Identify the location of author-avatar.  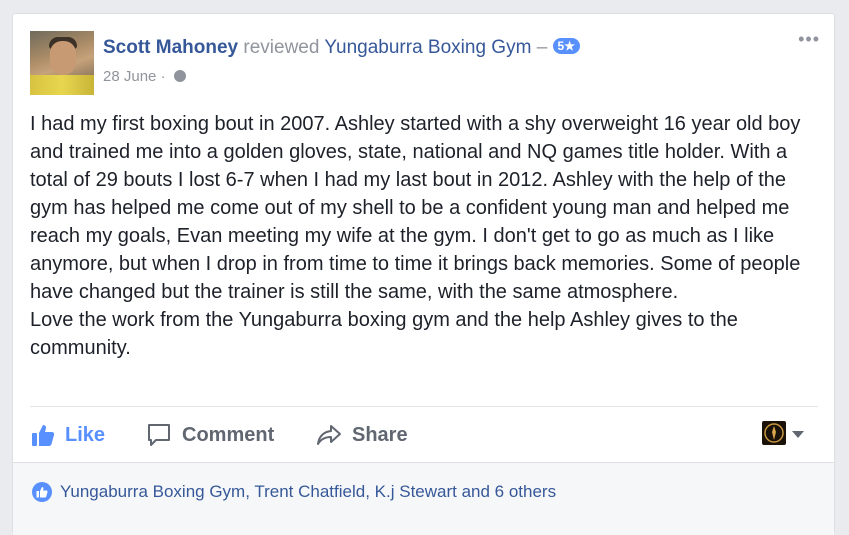
(62, 63).